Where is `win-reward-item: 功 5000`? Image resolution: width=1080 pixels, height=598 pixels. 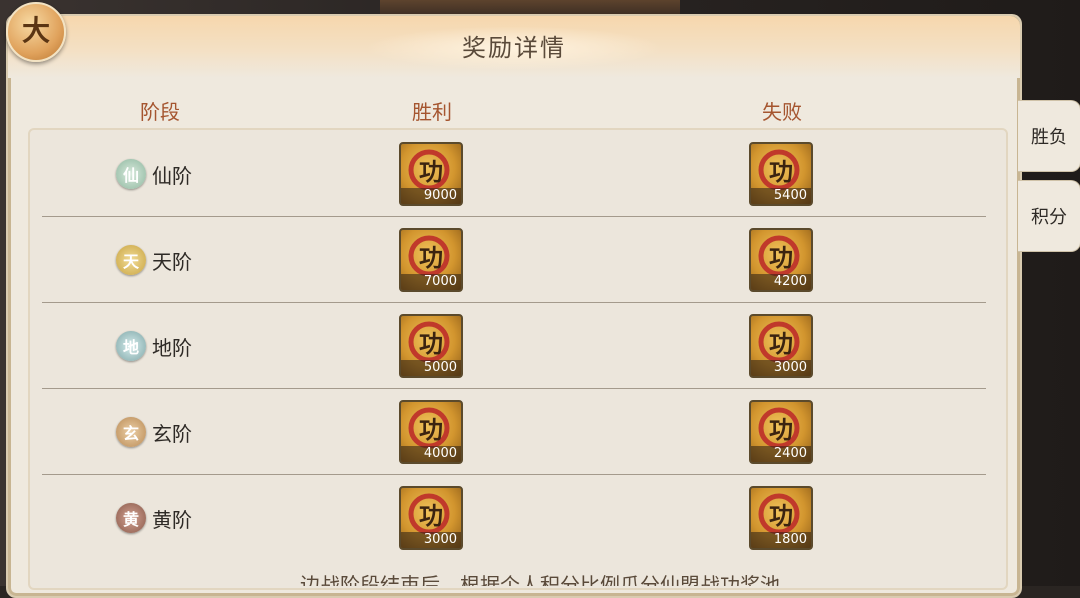
win-reward-item: 功 5000 is located at coordinates (431, 346).